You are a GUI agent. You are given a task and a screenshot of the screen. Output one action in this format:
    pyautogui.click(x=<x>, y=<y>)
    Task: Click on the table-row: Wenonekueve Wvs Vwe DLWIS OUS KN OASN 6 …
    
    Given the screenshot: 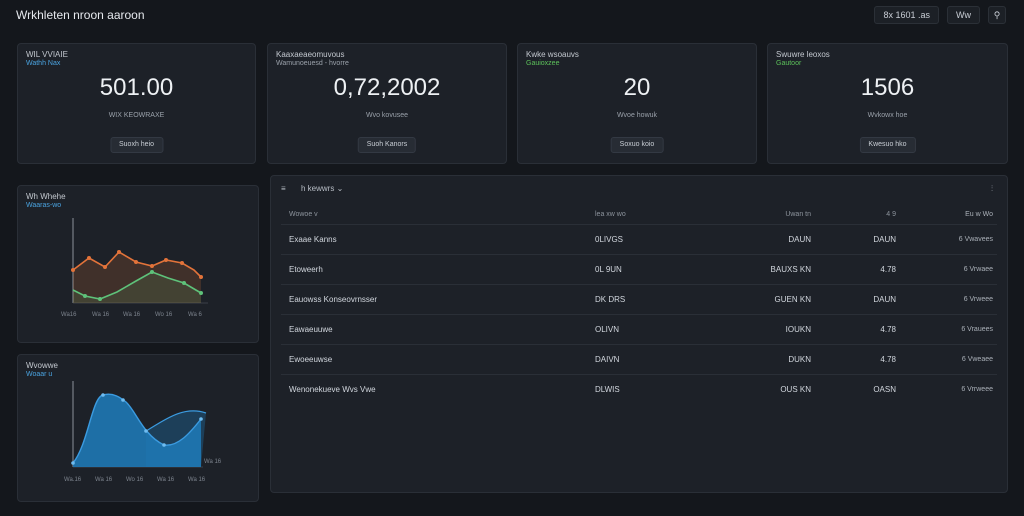 What is the action you would take?
    pyautogui.click(x=639, y=389)
    